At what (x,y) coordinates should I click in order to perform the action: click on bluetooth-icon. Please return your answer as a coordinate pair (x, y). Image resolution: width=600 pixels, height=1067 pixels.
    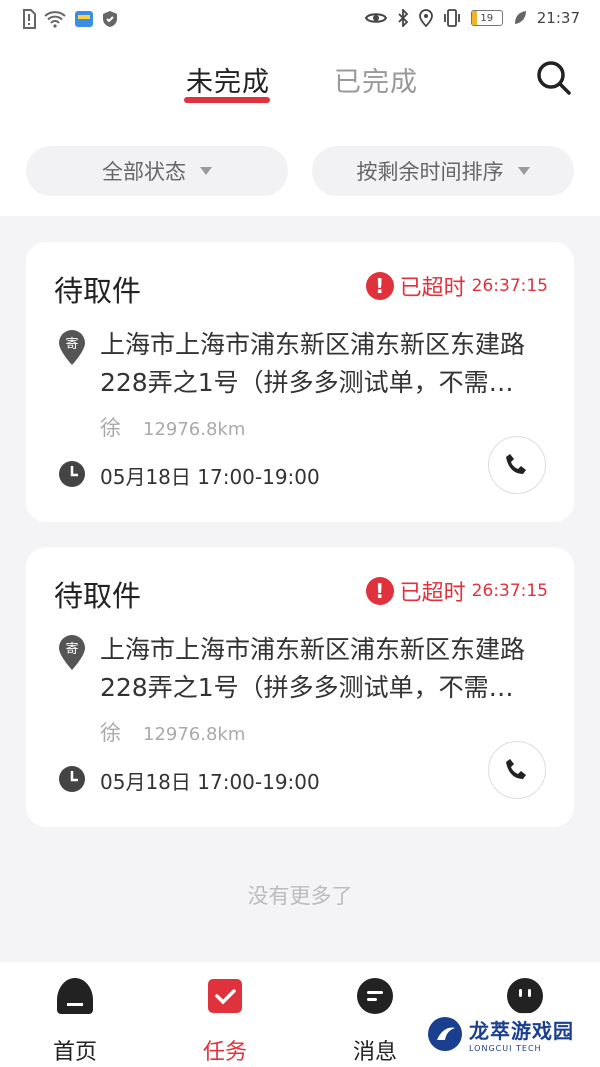
    Looking at the image, I should click on (403, 18).